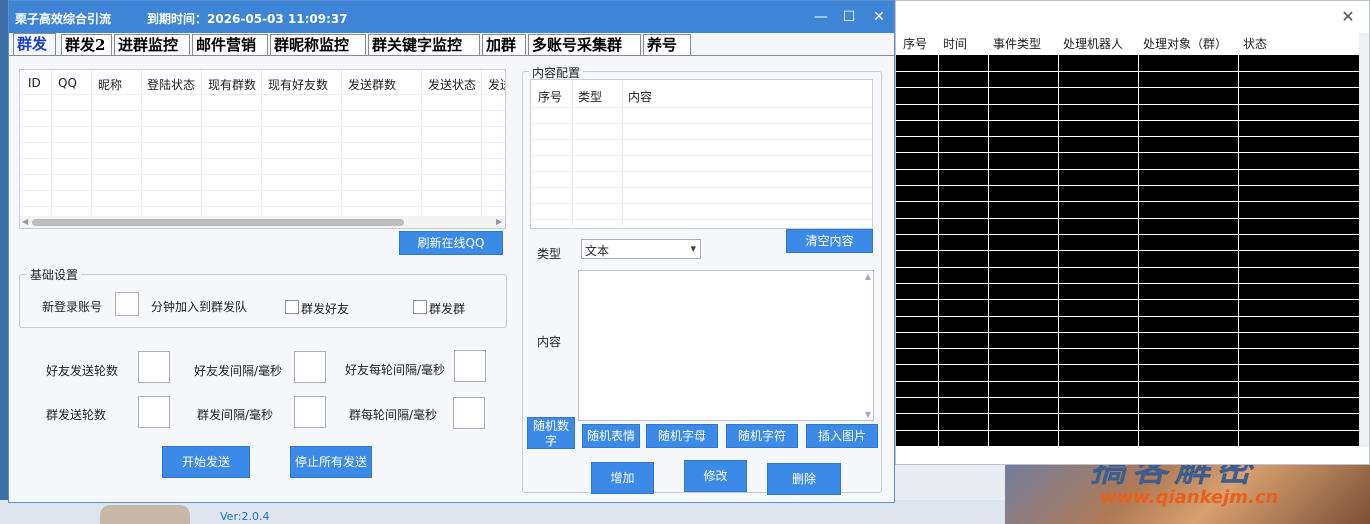 The height and width of the screenshot is (524, 1370). What do you see at coordinates (76, 415) in the screenshot?
I see `group-rounds-label: 群发送轮数` at bounding box center [76, 415].